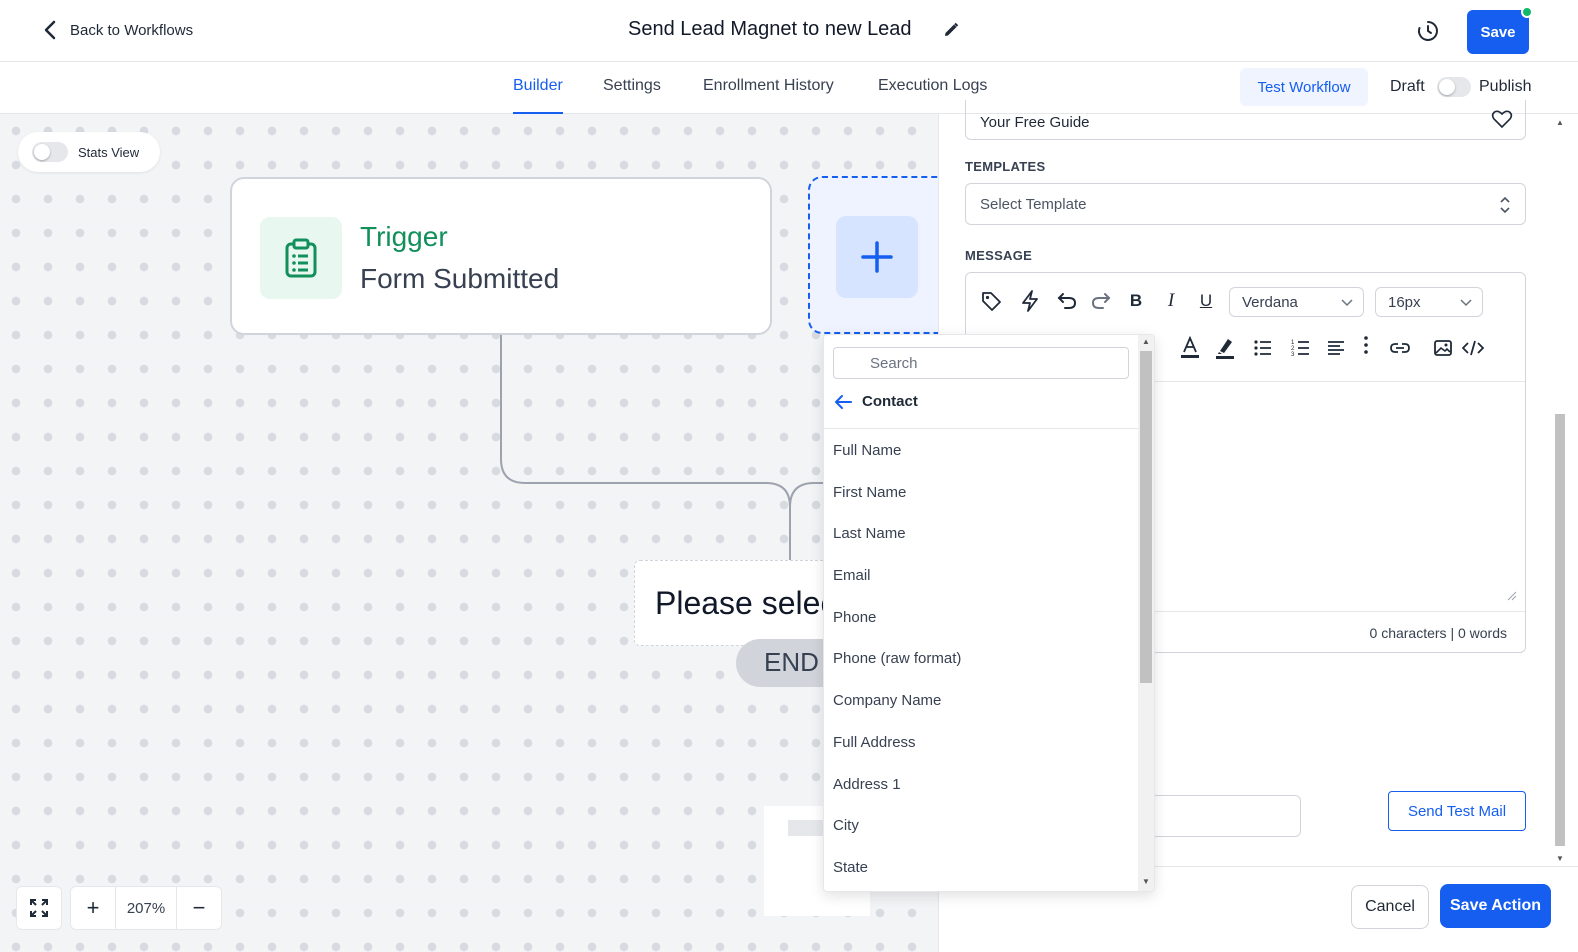  I want to click on panel-scroll-thumb, so click(1560, 630).